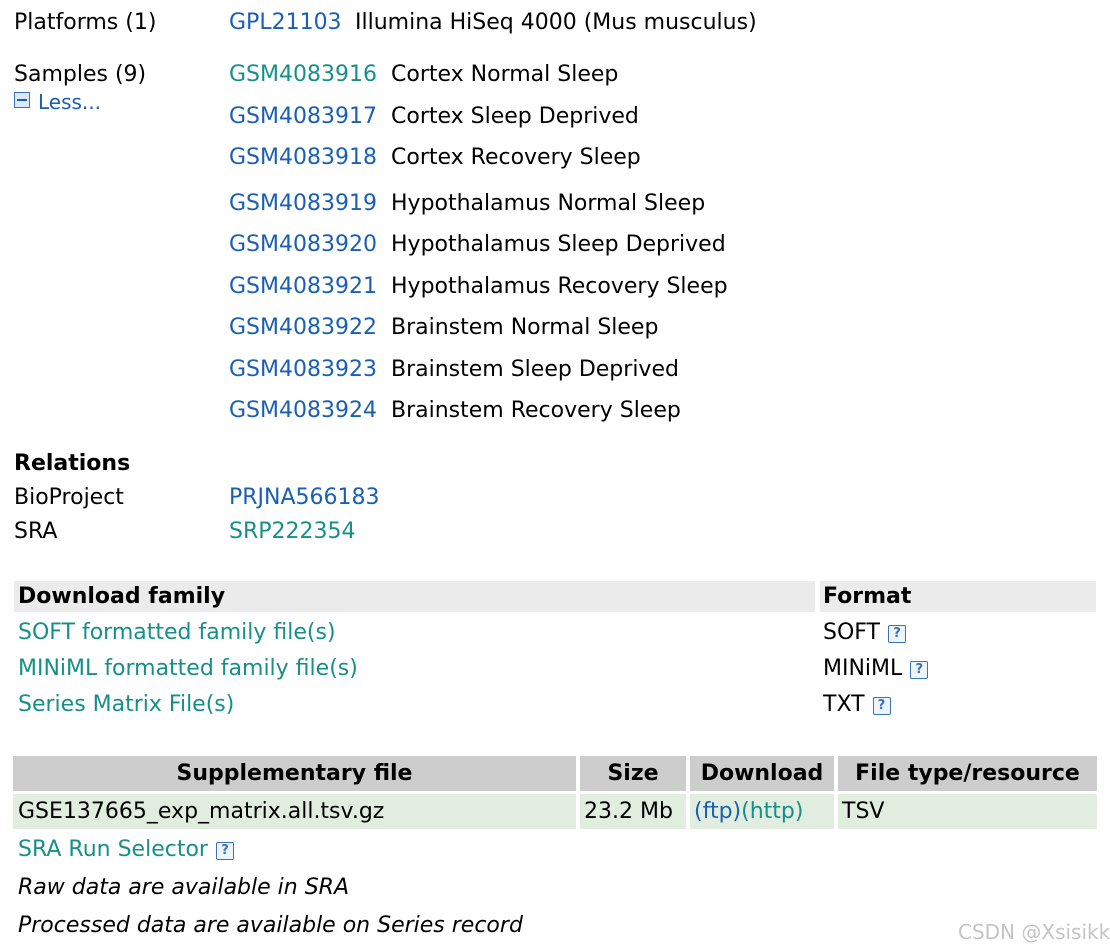  What do you see at coordinates (201, 811) in the screenshot?
I see `sup-file-name: GSE137665_exp_matrix.all.tsv.gz` at bounding box center [201, 811].